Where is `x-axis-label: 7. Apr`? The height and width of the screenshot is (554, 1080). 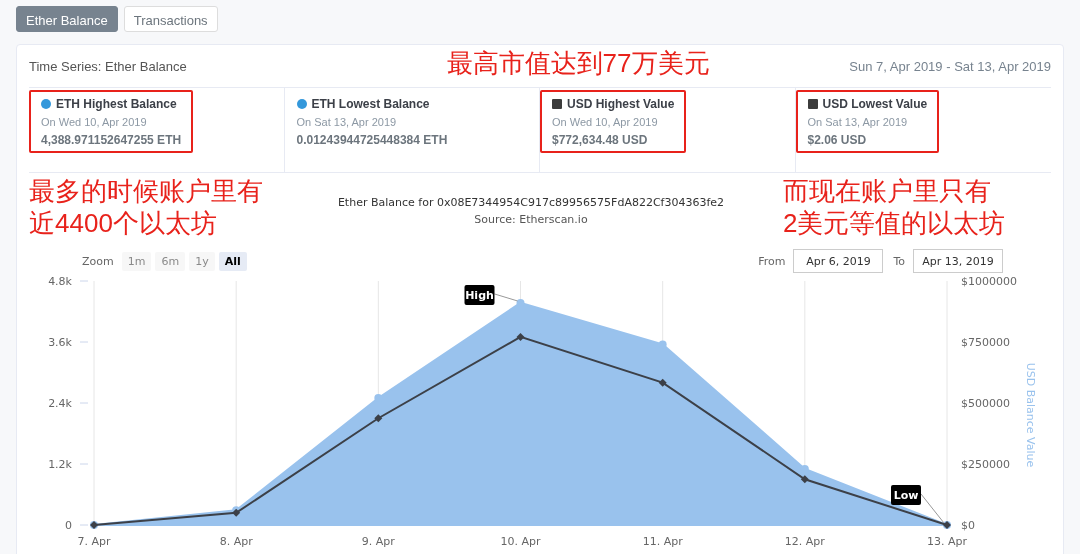 x-axis-label: 7. Apr is located at coordinates (94, 541).